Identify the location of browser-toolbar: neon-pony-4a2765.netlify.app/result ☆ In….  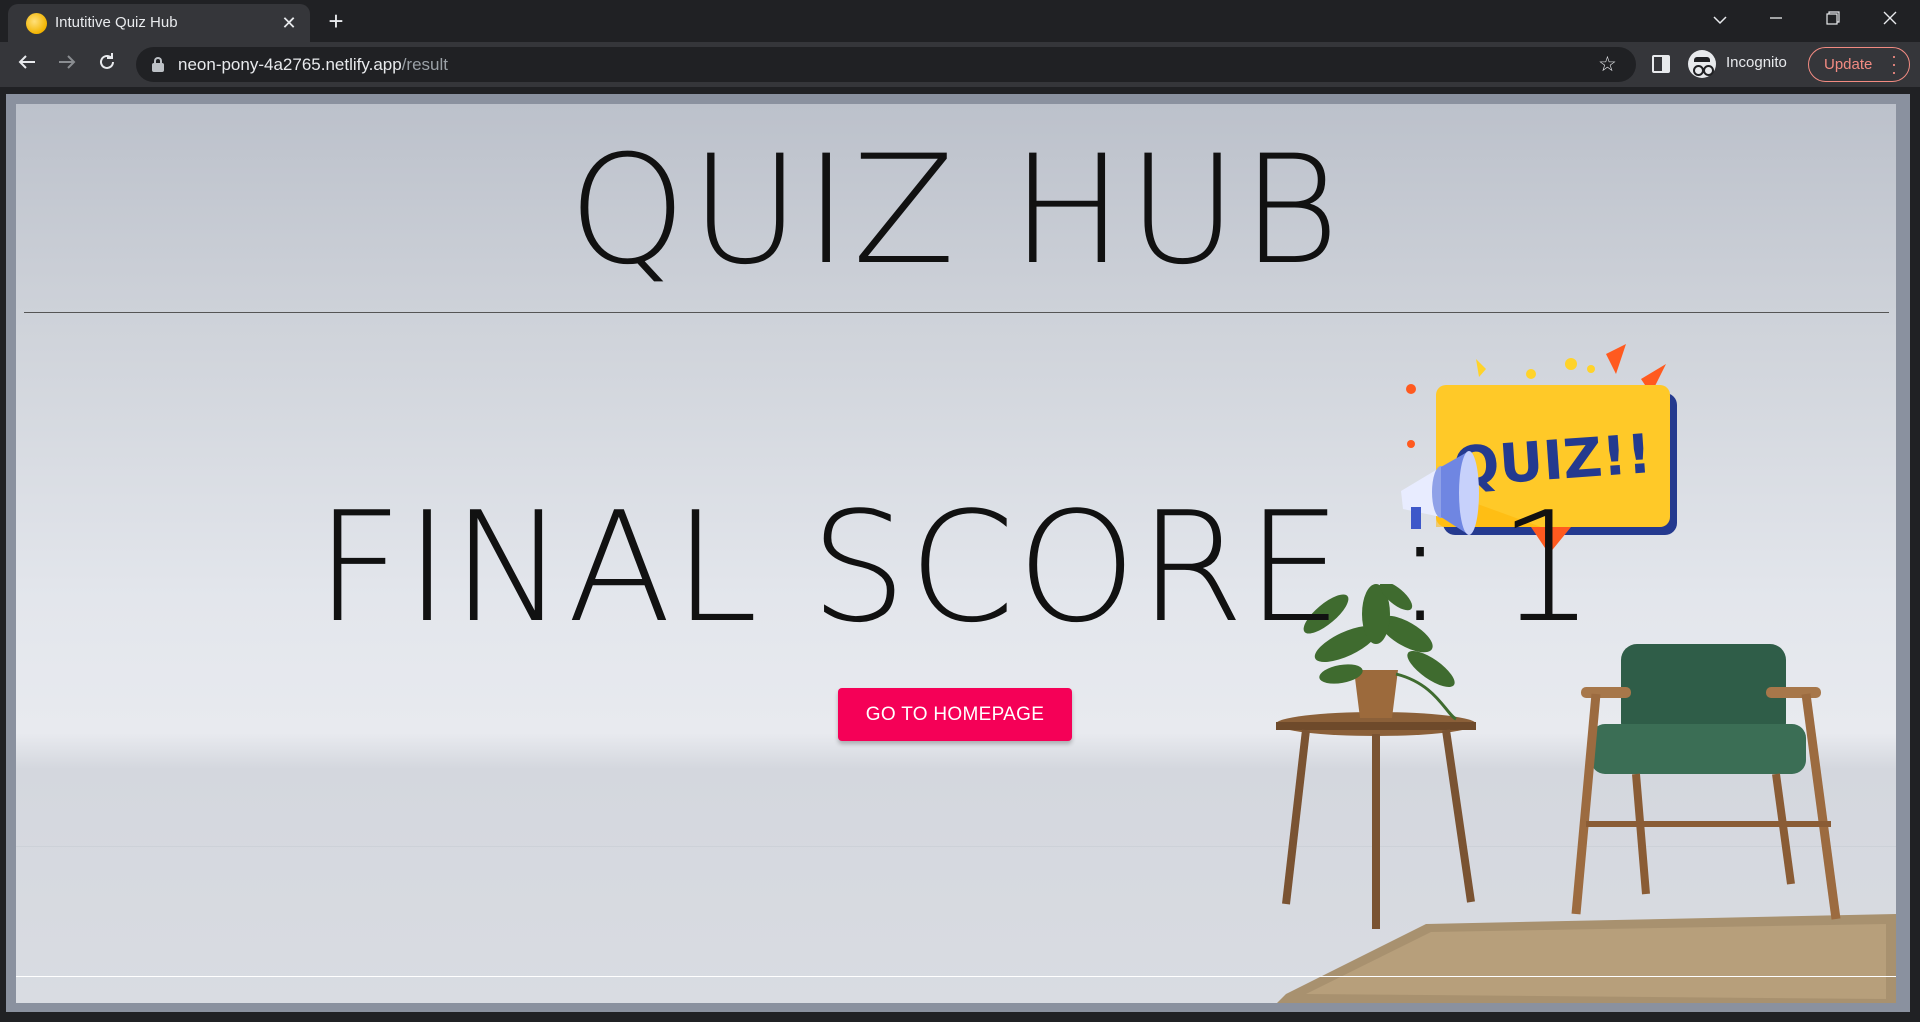
(960, 64).